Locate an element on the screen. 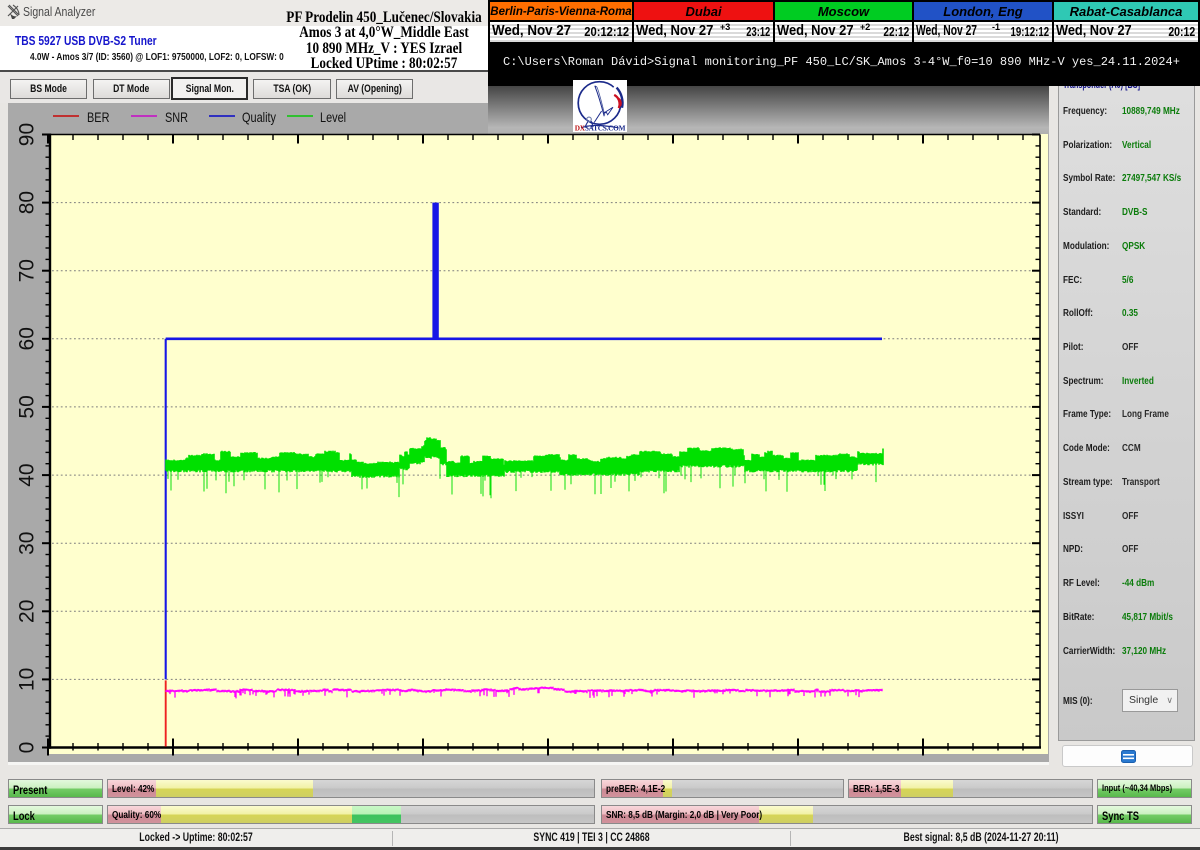 The height and width of the screenshot is (850, 1200). svg-text: 0 is located at coordinates (27, 748).